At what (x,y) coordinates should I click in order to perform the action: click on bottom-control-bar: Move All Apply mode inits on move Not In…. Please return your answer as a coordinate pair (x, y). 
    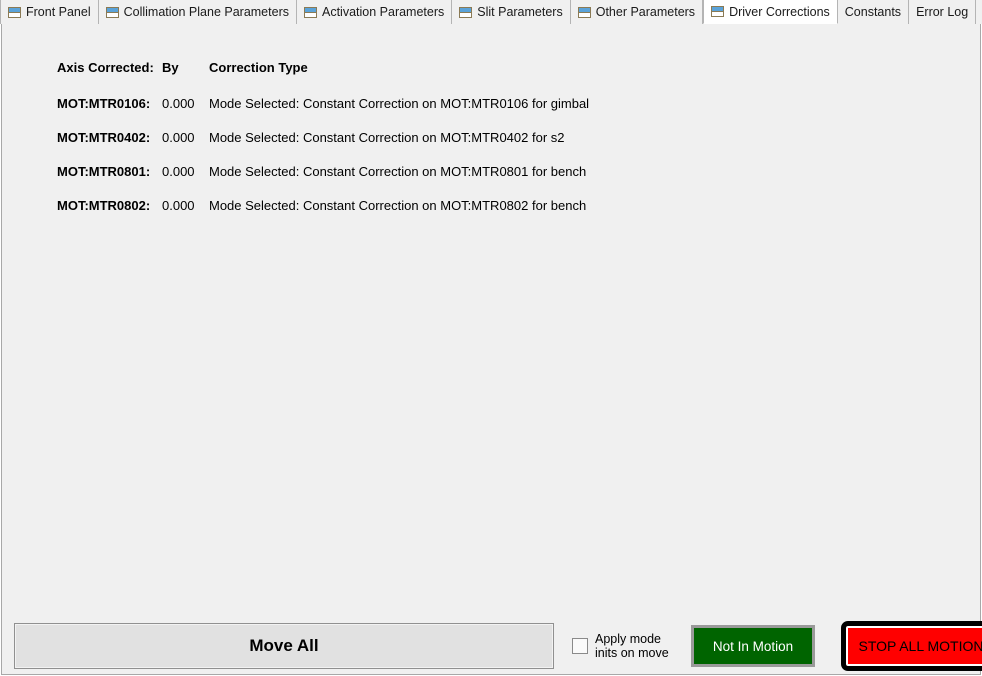
    Looking at the image, I should click on (492, 646).